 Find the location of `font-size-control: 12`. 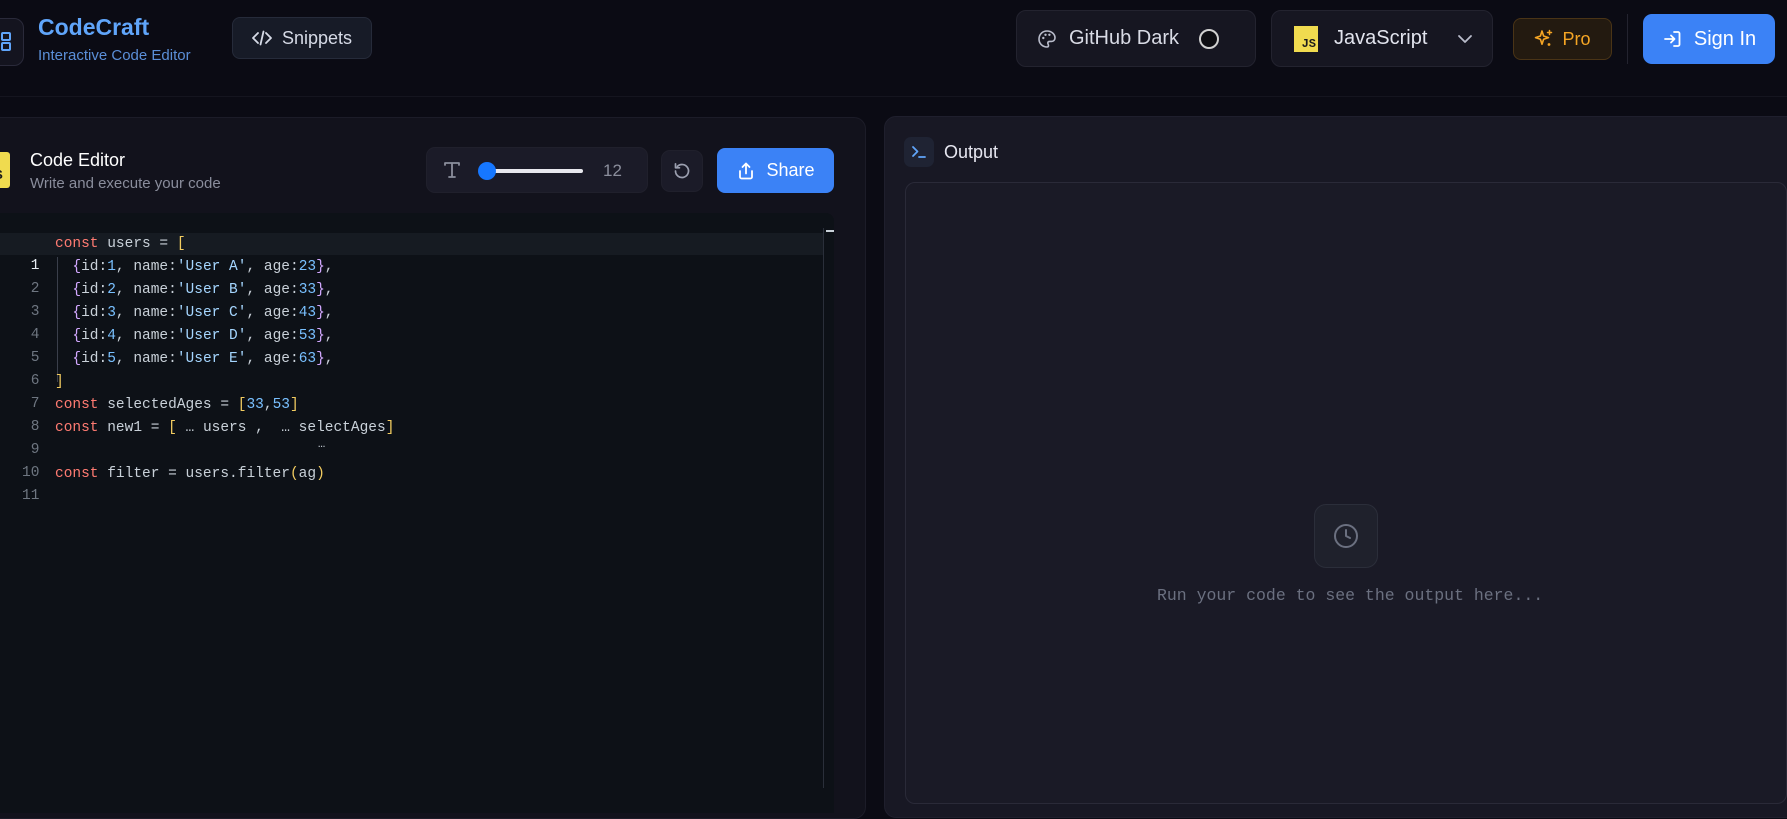

font-size-control: 12 is located at coordinates (537, 170).